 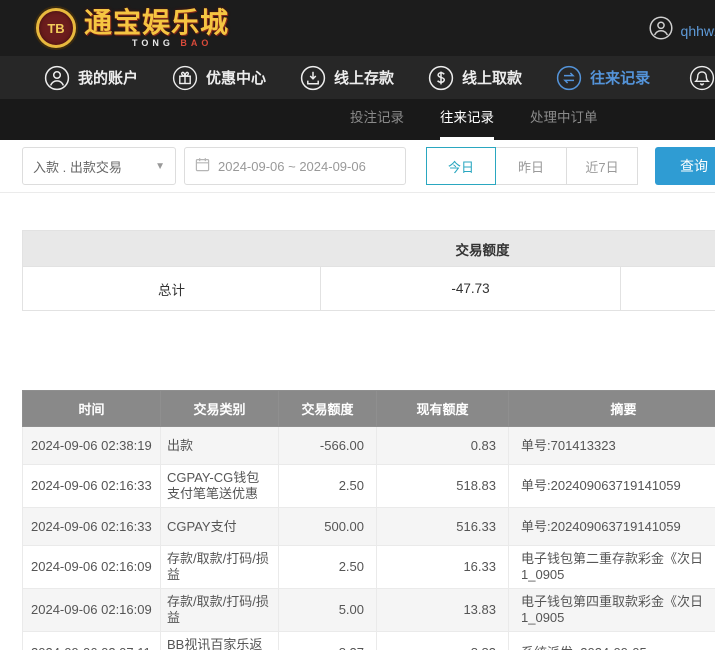 What do you see at coordinates (77, 167) in the screenshot?
I see `select-value: 入款 . 出款交易` at bounding box center [77, 167].